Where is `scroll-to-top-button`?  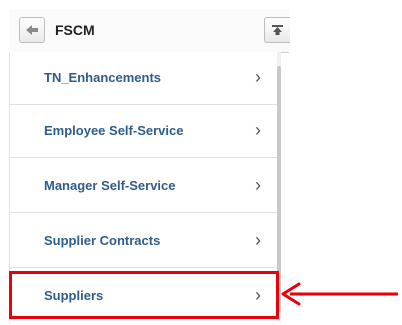
scroll-to-top-button is located at coordinates (277, 30).